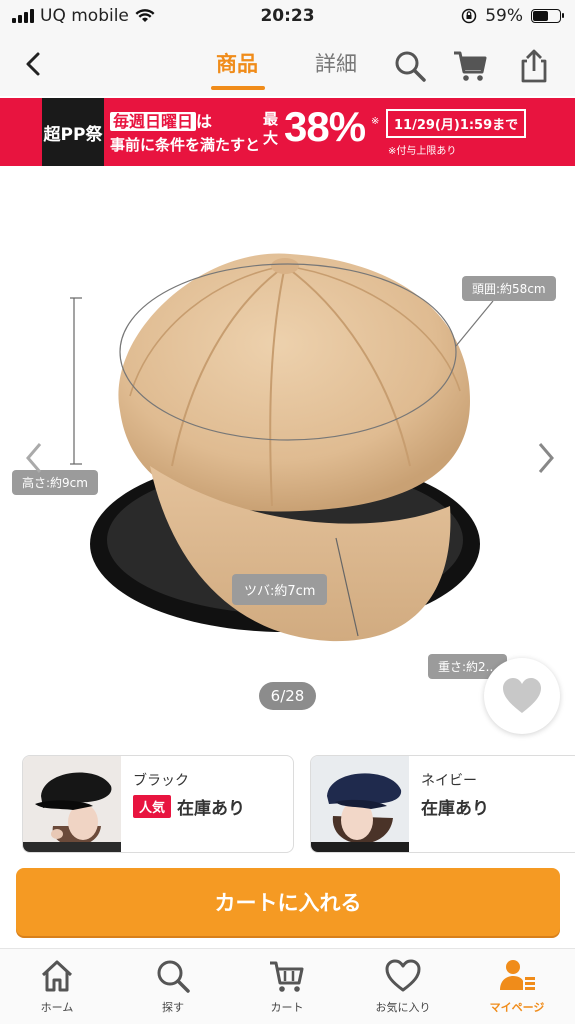 Image resolution: width=575 pixels, height=1024 pixels. I want to click on status-bar: UQ mobile 20:23 59%, so click(287, 17).